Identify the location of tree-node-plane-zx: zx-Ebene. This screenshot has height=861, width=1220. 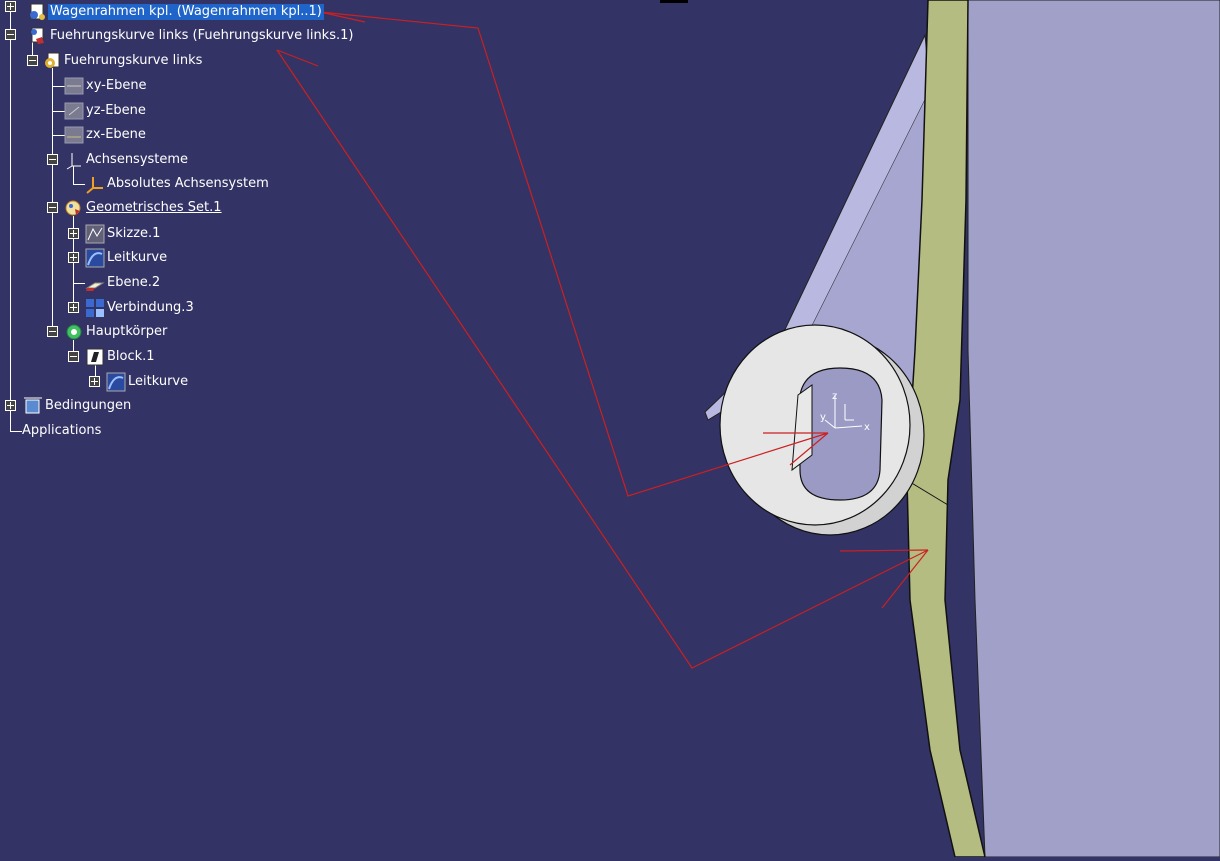
(106, 135).